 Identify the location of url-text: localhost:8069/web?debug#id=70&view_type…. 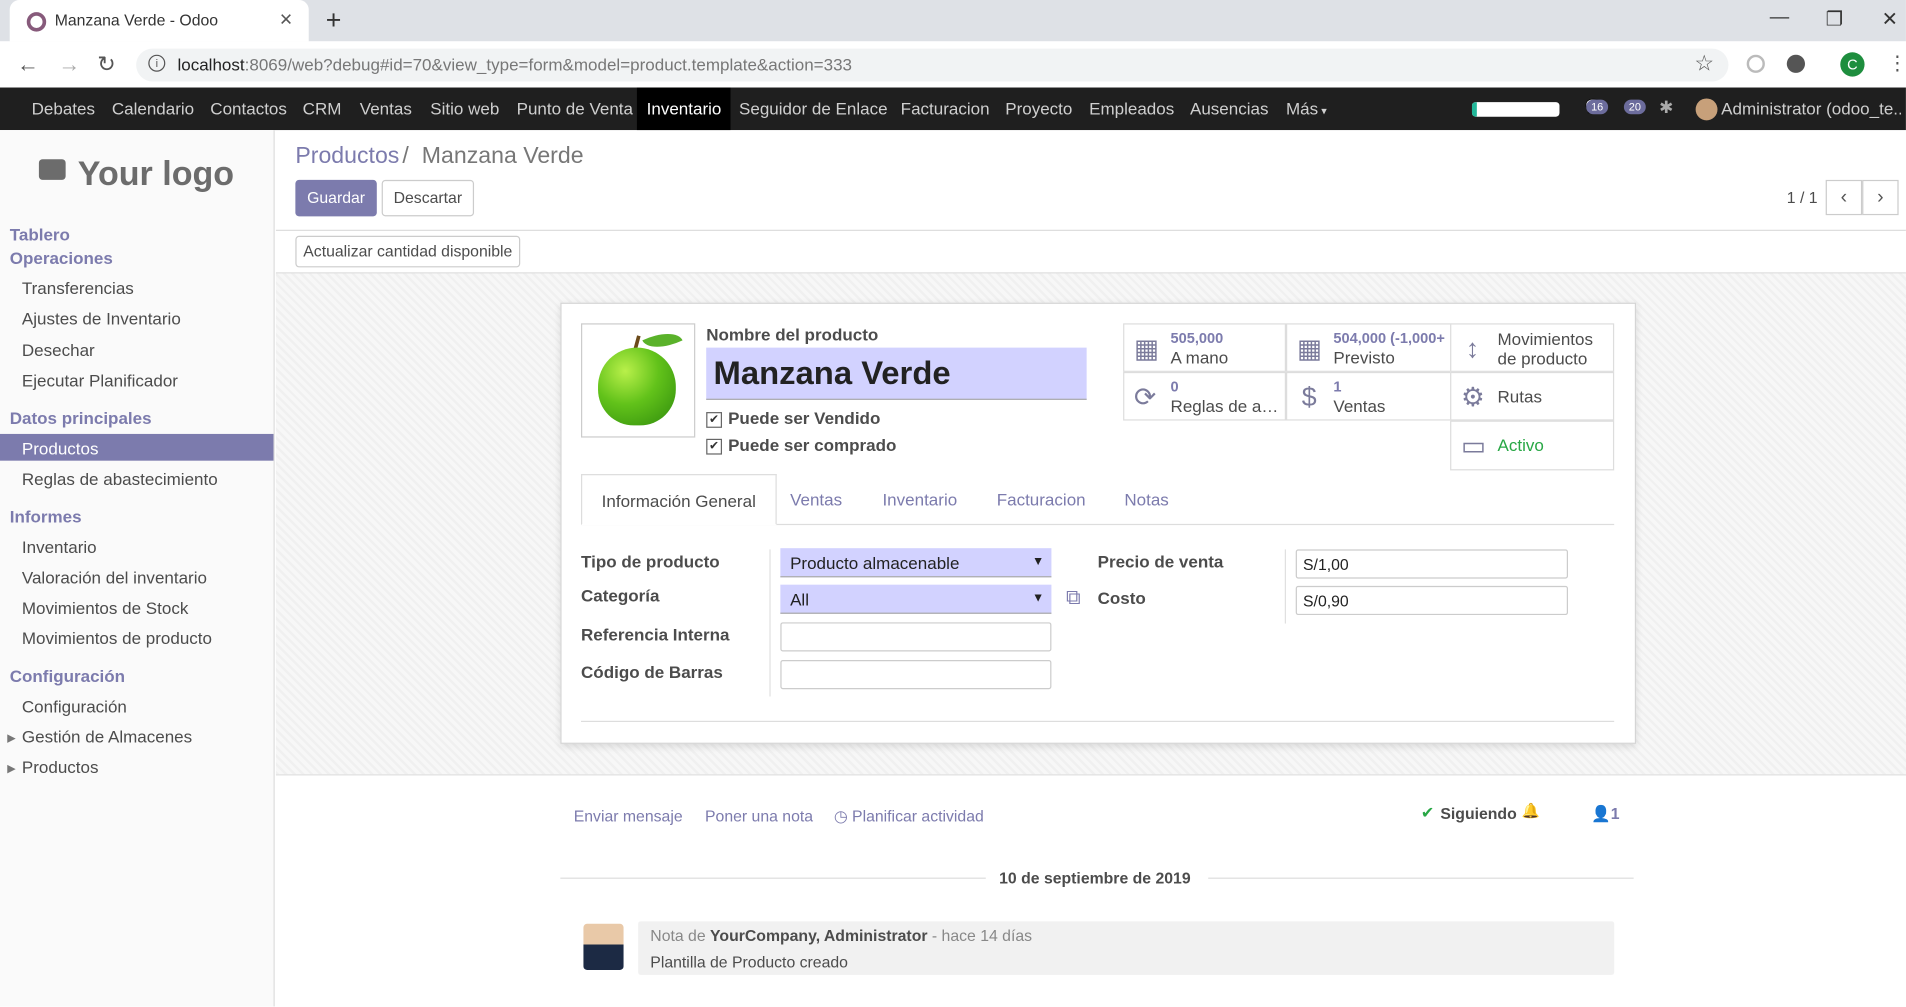
(514, 64).